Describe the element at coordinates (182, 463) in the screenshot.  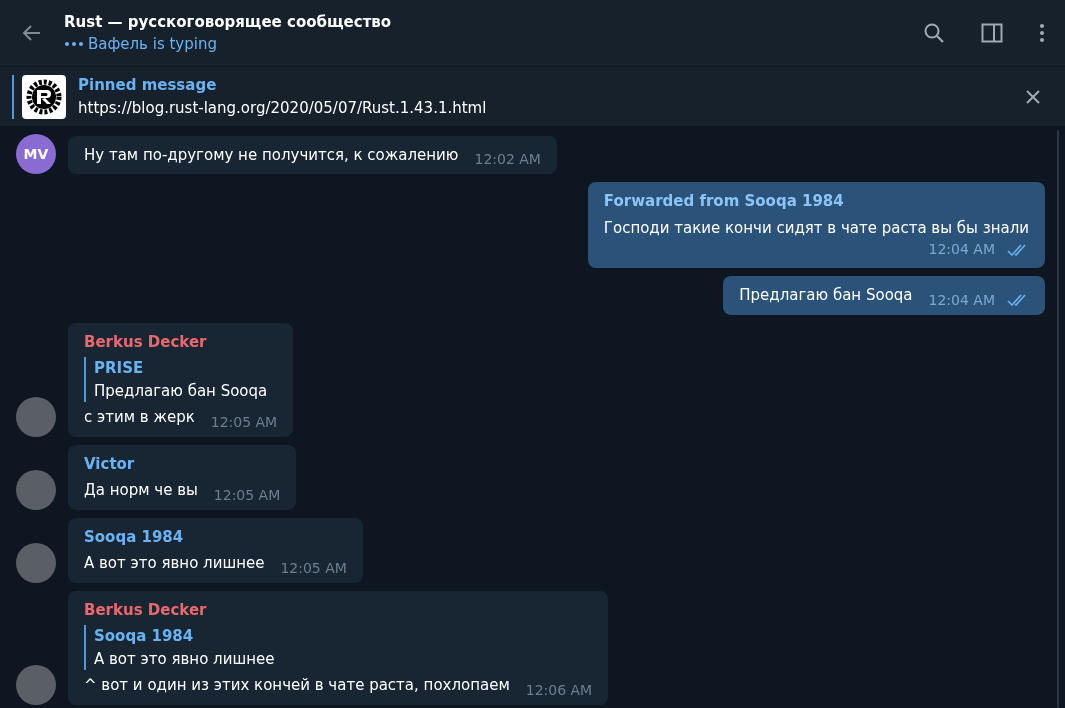
I see `sender-name: Victor` at that location.